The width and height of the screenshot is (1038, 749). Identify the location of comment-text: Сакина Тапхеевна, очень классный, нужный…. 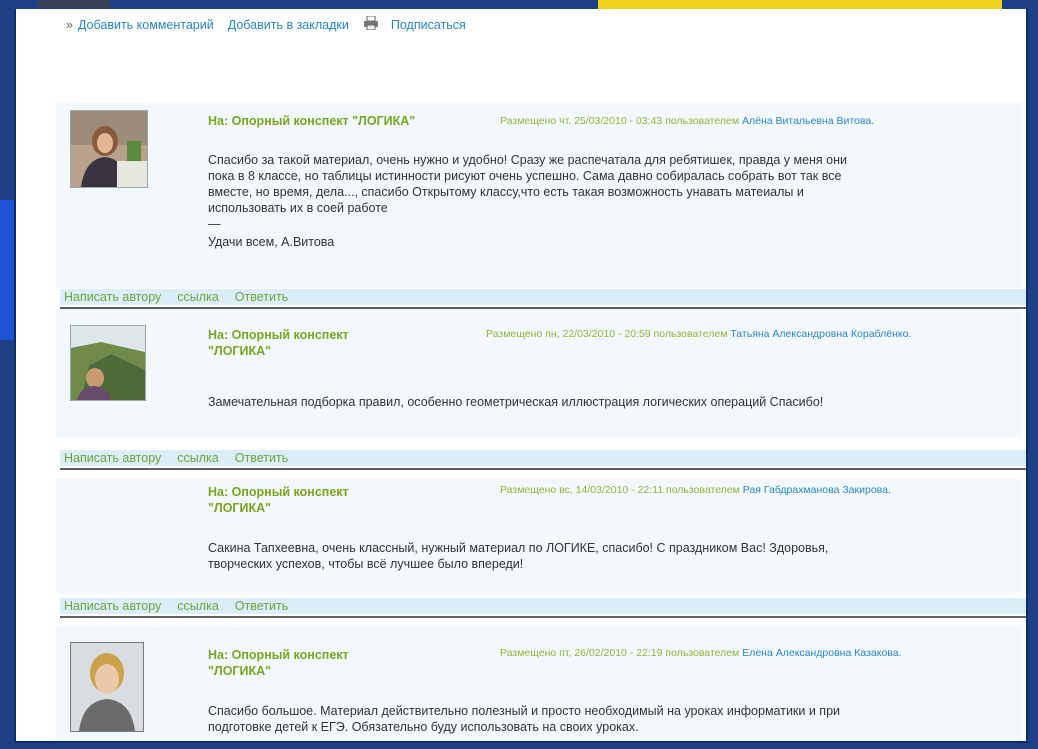
(609, 556).